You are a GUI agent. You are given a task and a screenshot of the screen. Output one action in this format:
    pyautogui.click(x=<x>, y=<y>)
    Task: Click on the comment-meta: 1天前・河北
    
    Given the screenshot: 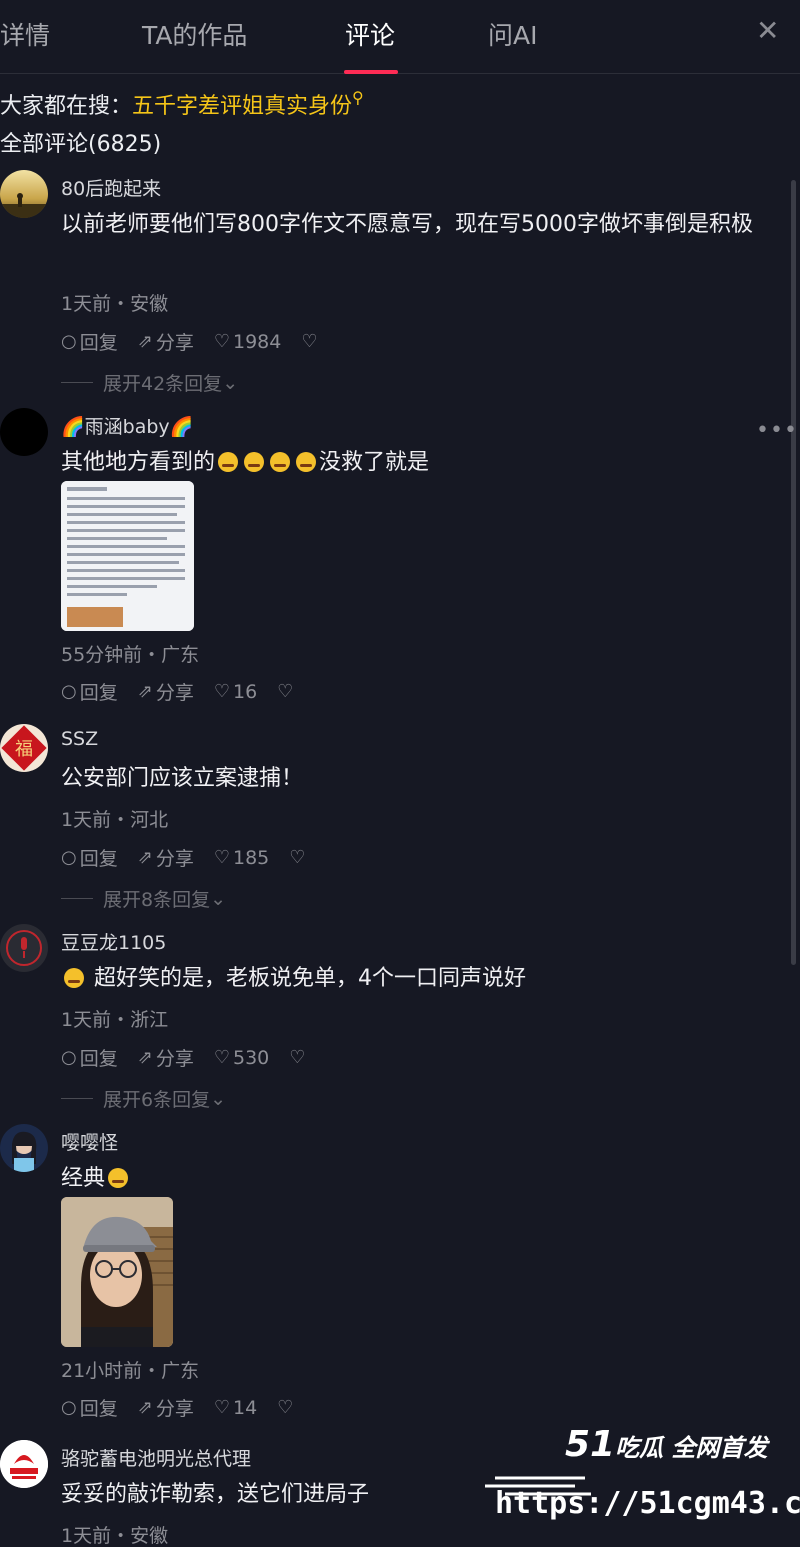 What is the action you would take?
    pyautogui.click(x=115, y=820)
    